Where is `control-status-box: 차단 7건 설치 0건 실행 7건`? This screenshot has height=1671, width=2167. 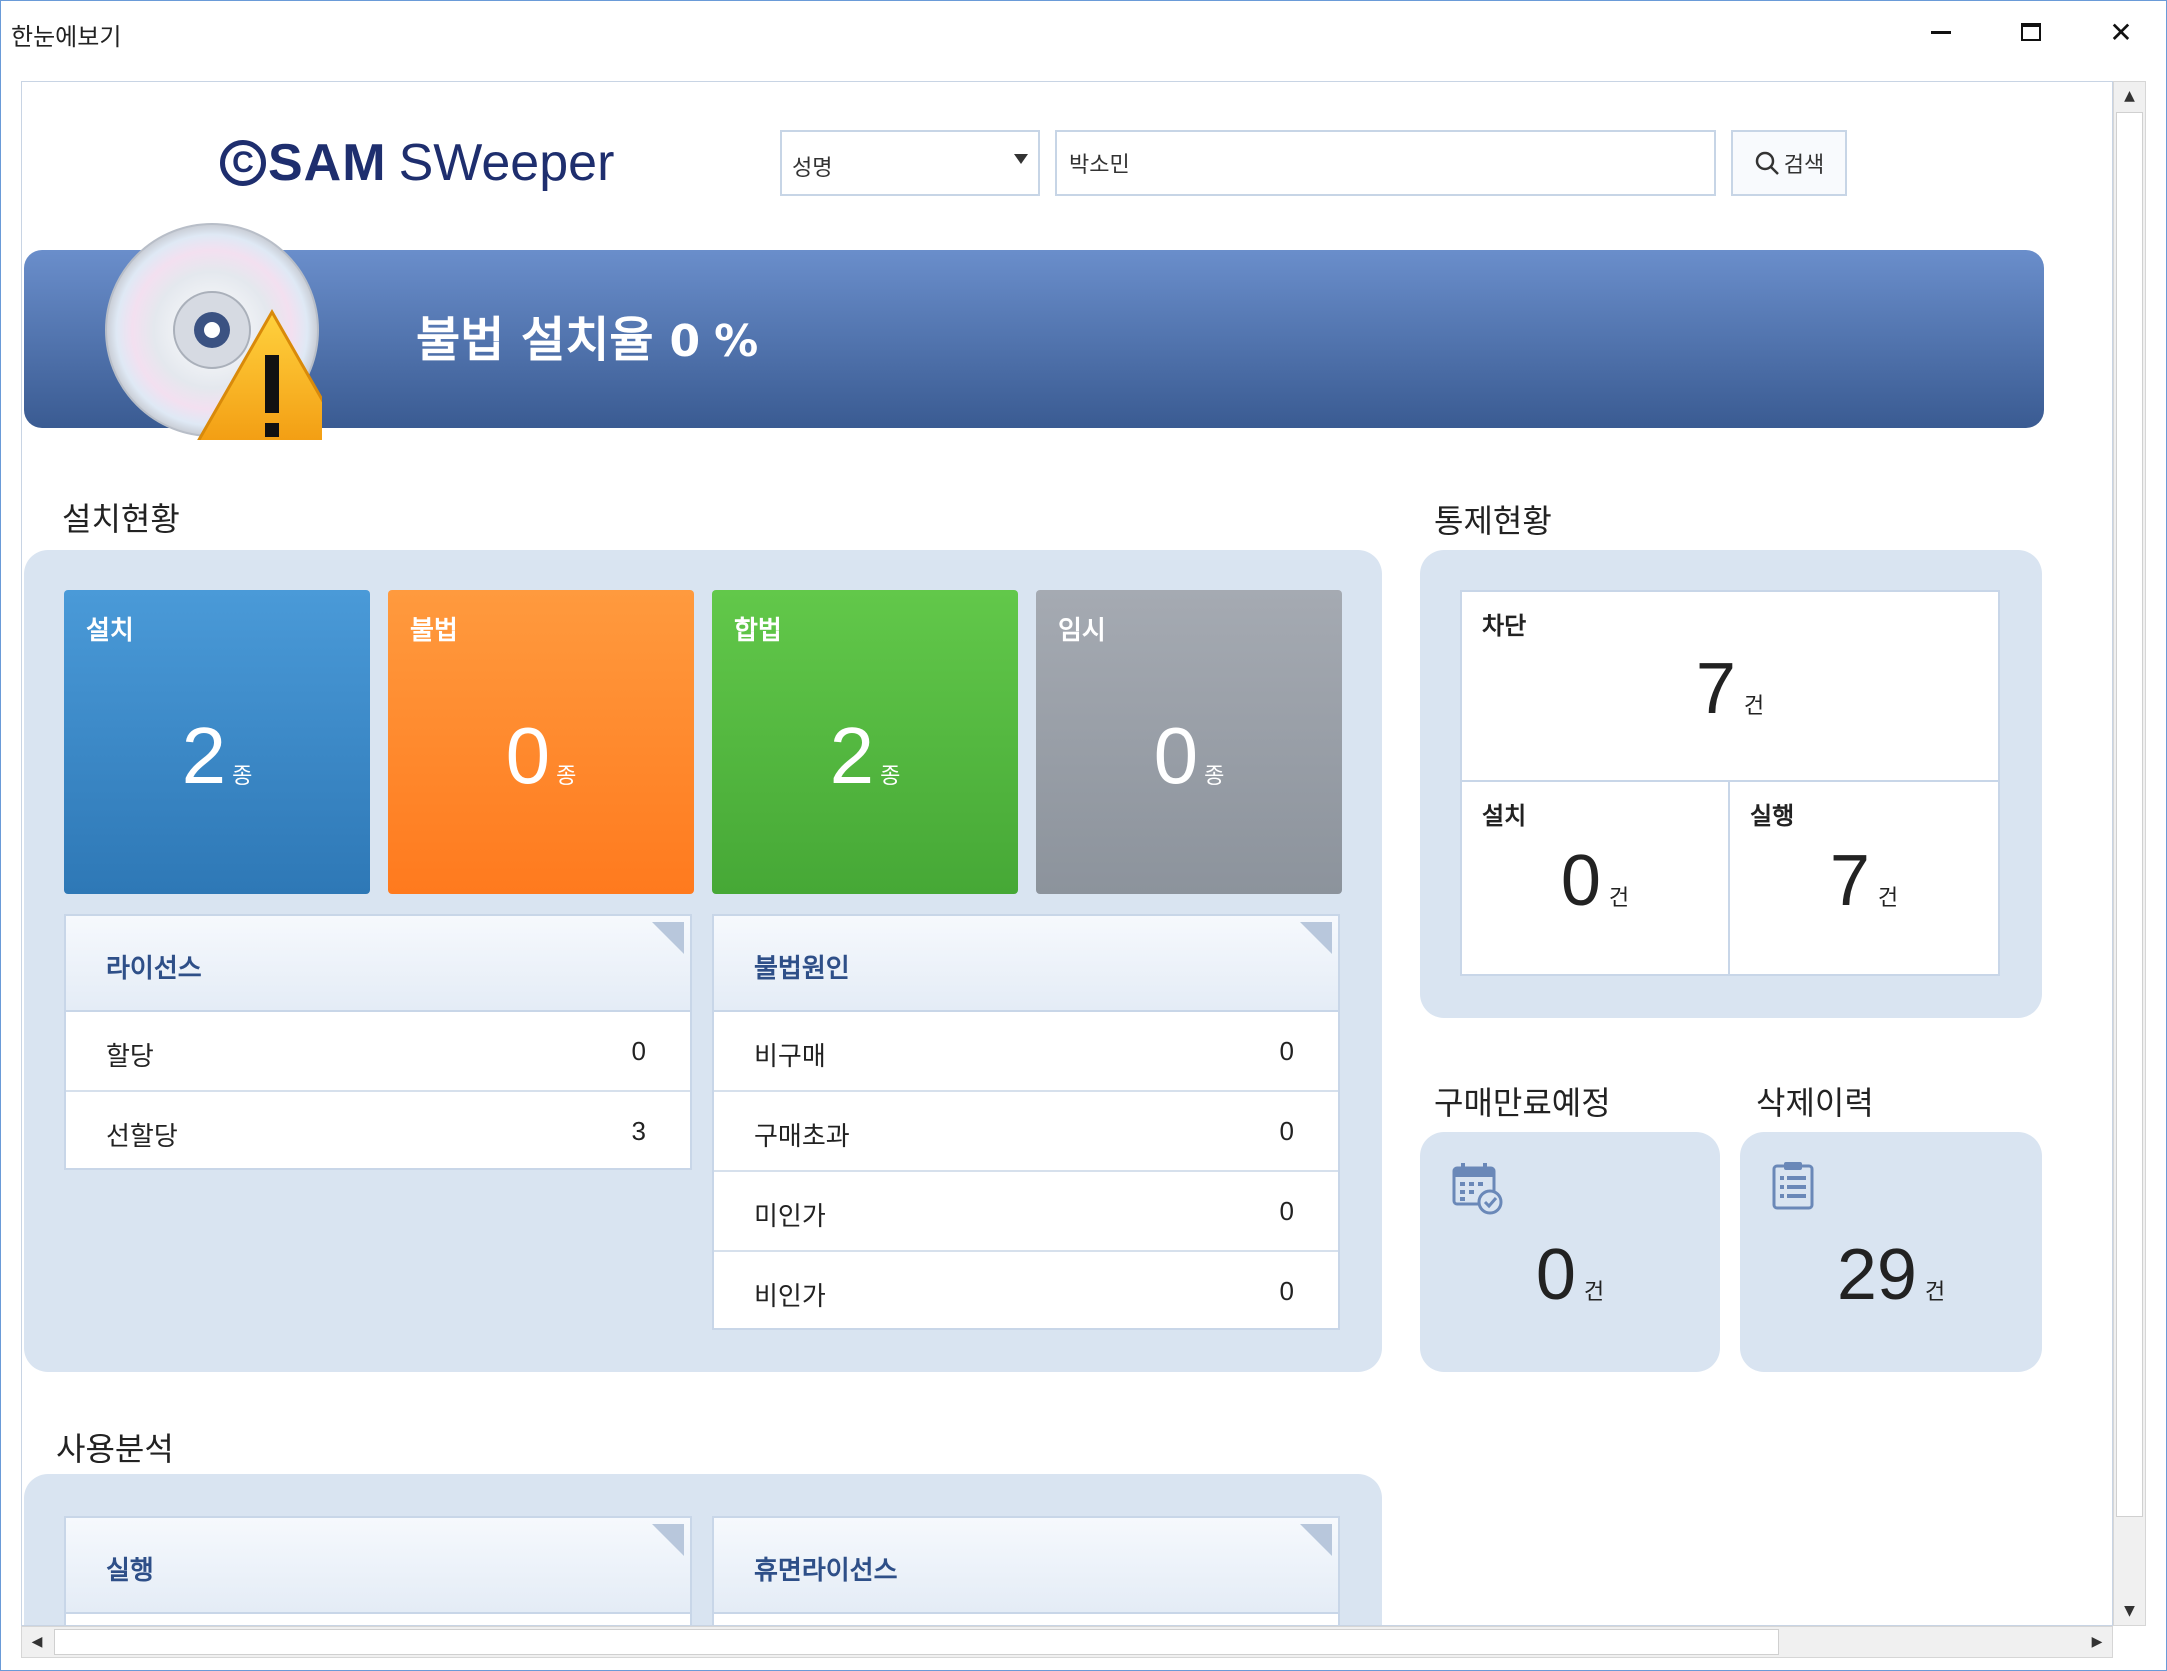 control-status-box: 차단 7건 설치 0건 실행 7건 is located at coordinates (1730, 783).